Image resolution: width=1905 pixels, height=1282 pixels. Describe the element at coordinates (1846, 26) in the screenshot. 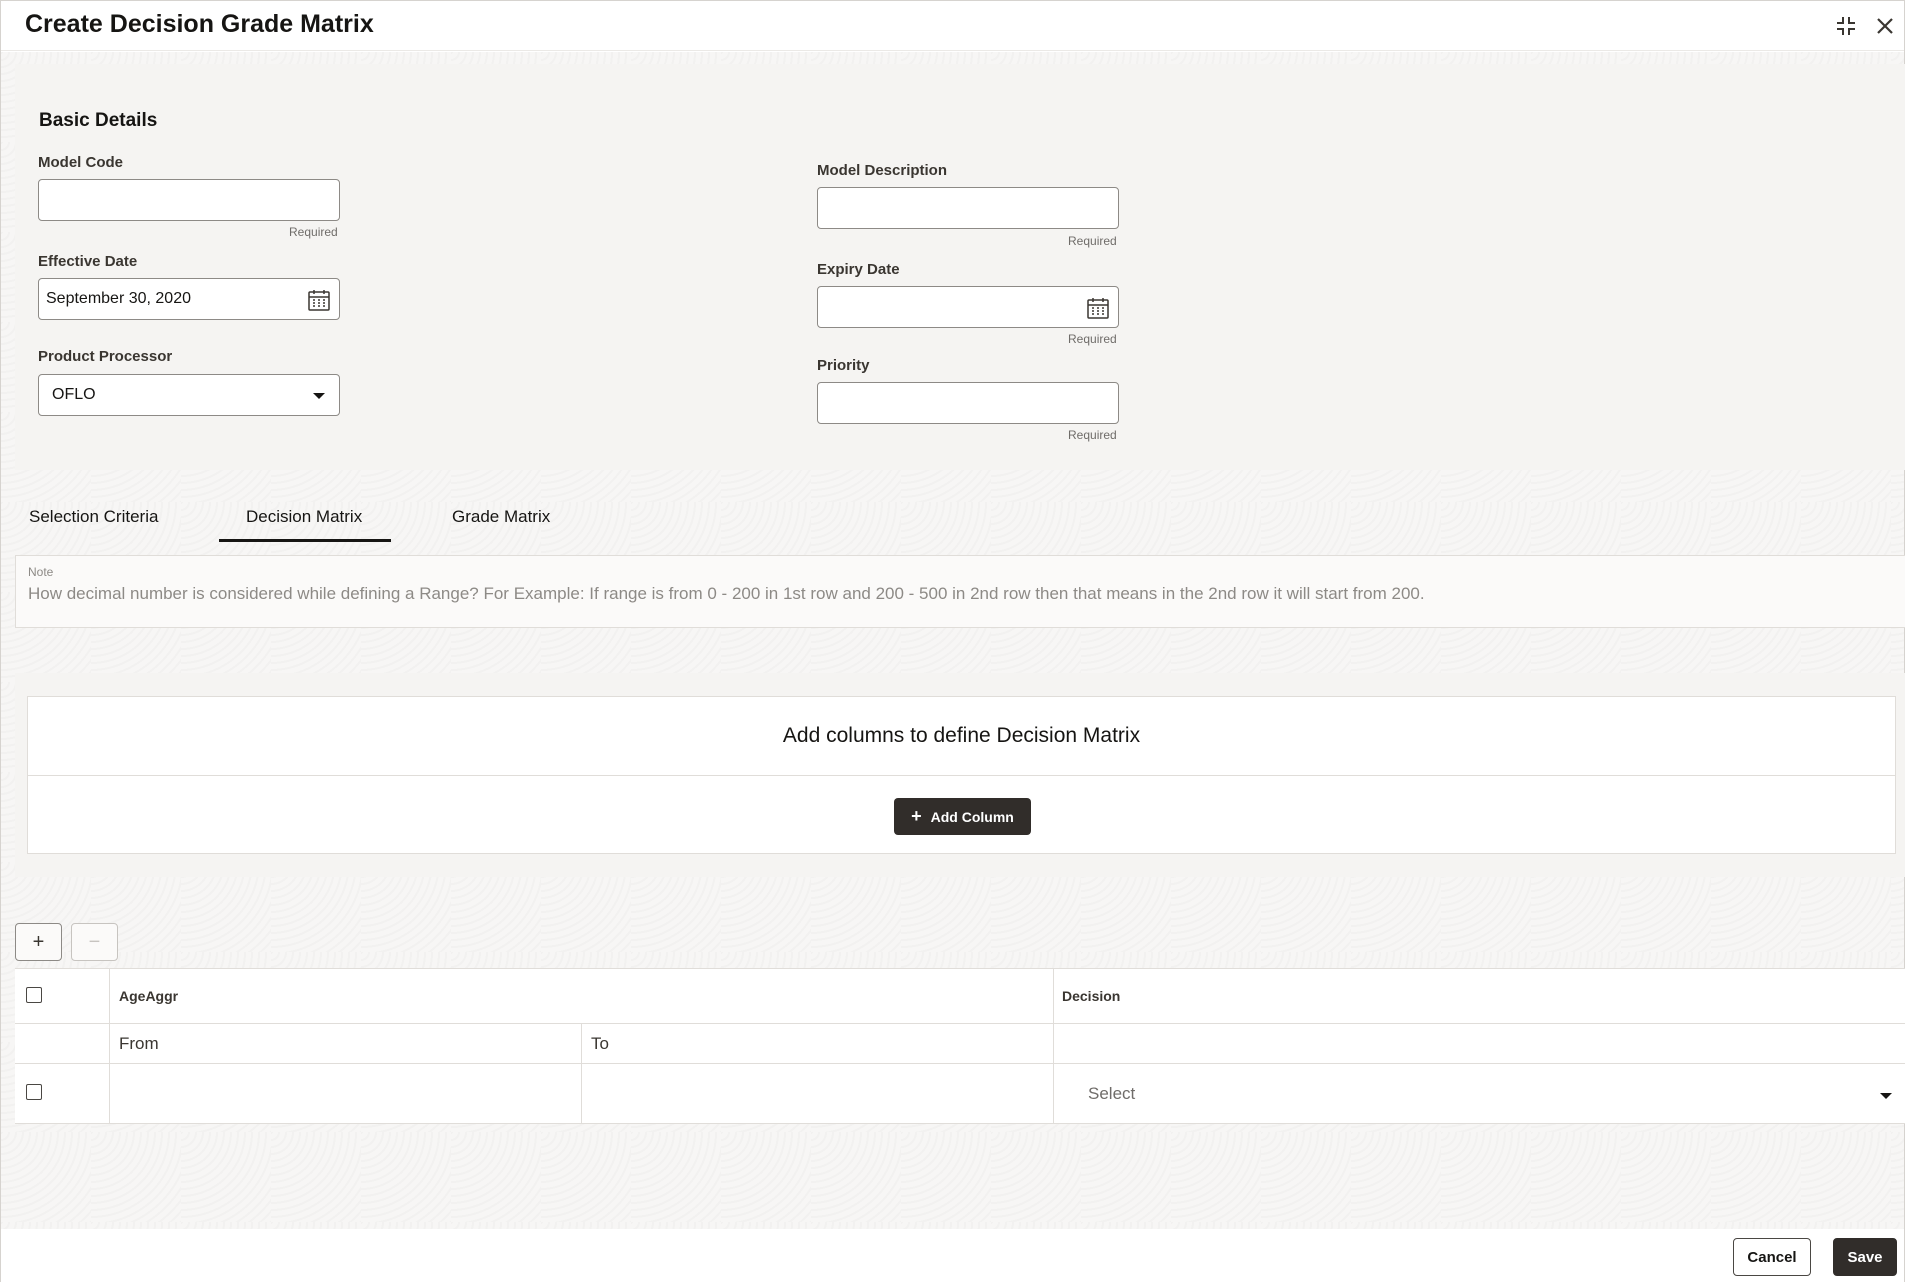

I see `collapse-icon` at that location.